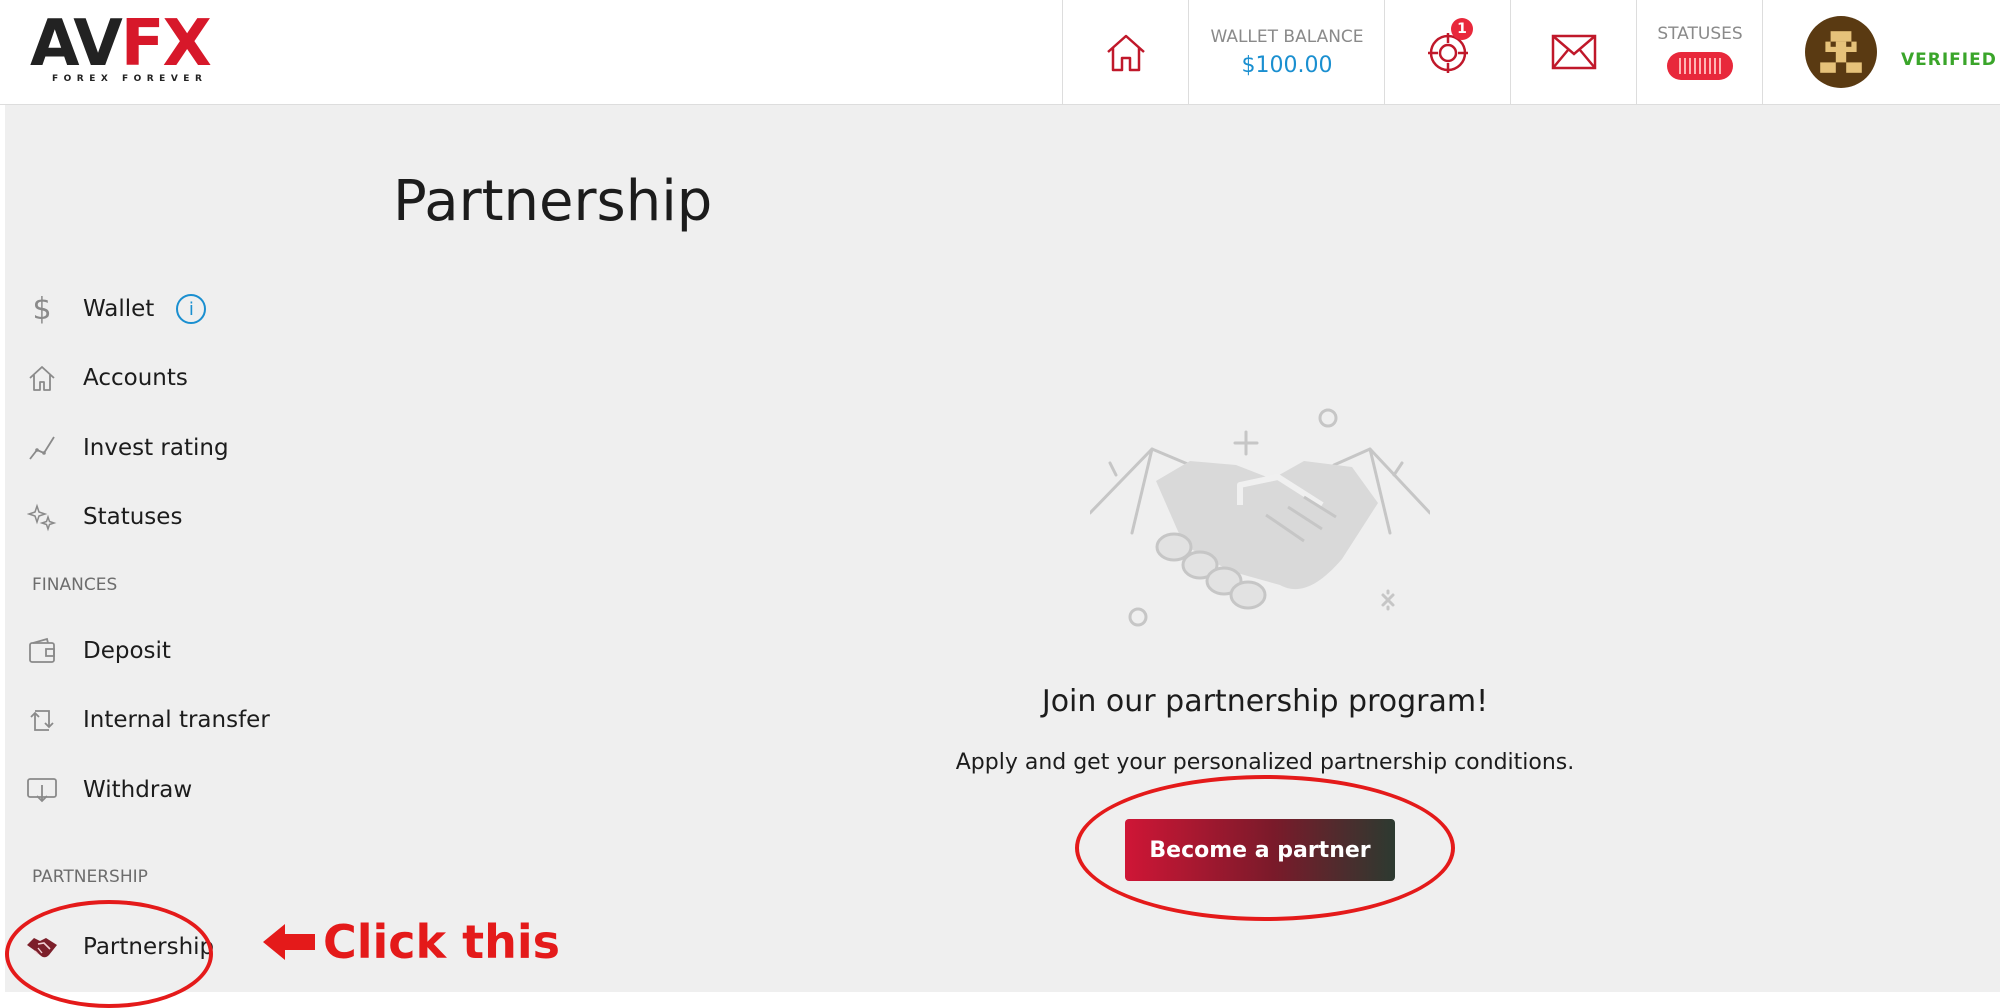 The image size is (2000, 1008). I want to click on notifications-button: 1, so click(1447, 52).